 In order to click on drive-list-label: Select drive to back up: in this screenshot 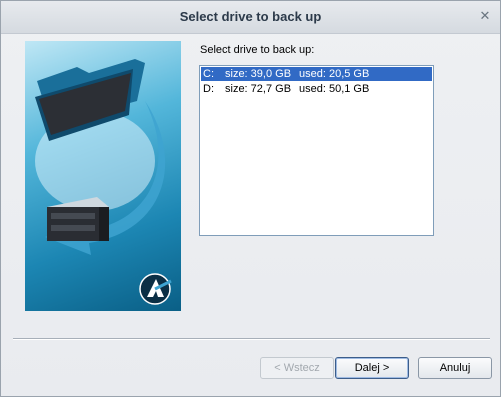, I will do `click(257, 50)`.